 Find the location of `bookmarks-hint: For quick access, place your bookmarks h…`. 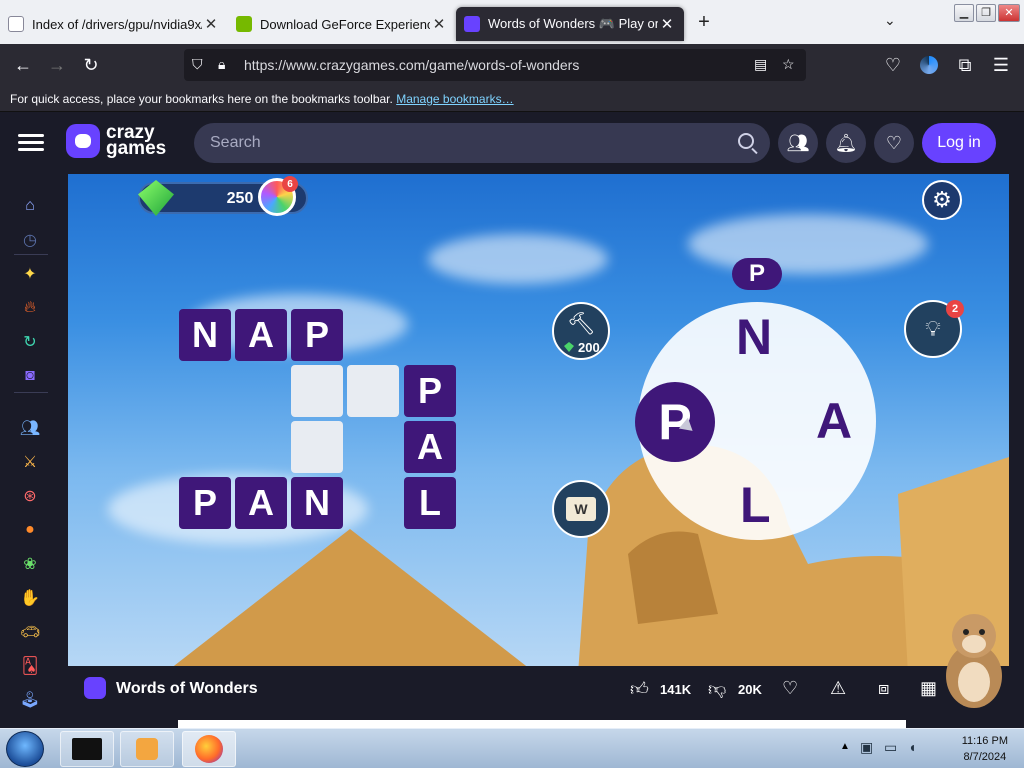

bookmarks-hint: For quick access, place your bookmarks h… is located at coordinates (201, 99).